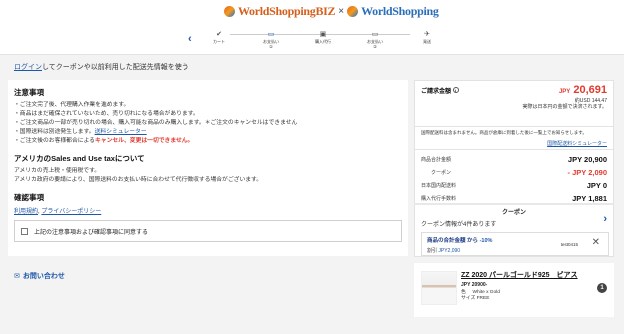 Image resolution: width=624 pixels, height=334 pixels. Describe the element at coordinates (57, 171) in the screenshot. I see `tax-line: アメリカの売上税・使用税です。` at that location.